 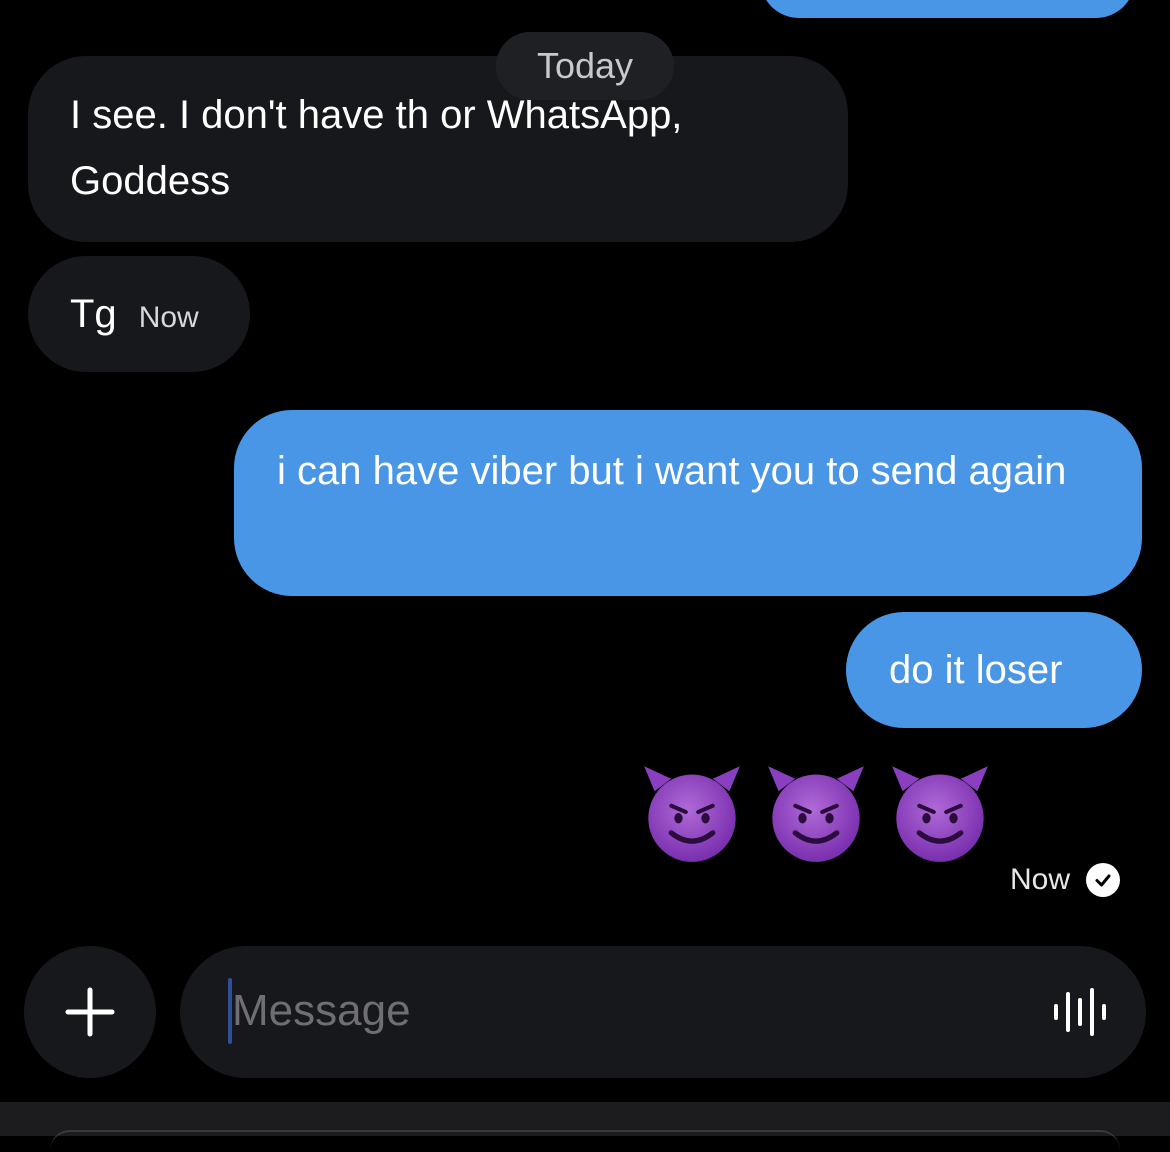 I want to click on message-text: Tg, so click(x=93, y=314).